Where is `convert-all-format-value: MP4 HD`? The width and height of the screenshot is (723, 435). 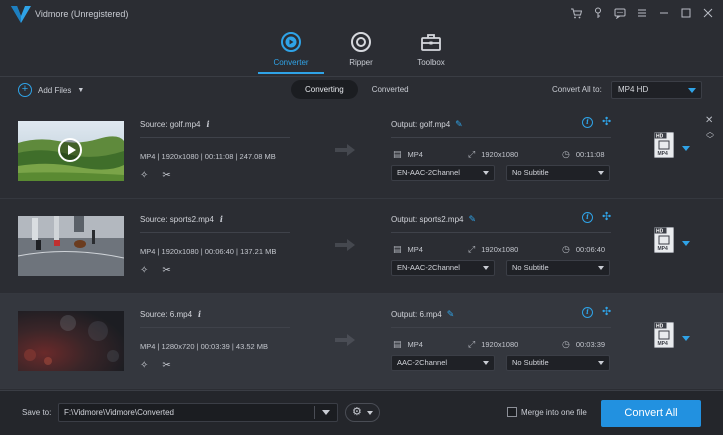 convert-all-format-value: MP4 HD is located at coordinates (633, 89).